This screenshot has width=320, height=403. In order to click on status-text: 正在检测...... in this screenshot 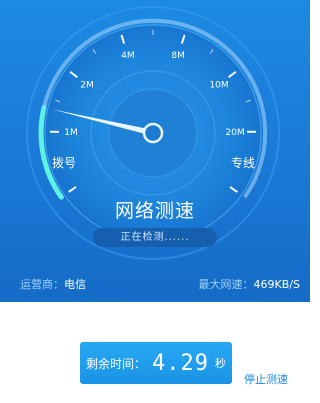, I will do `click(155, 237)`.